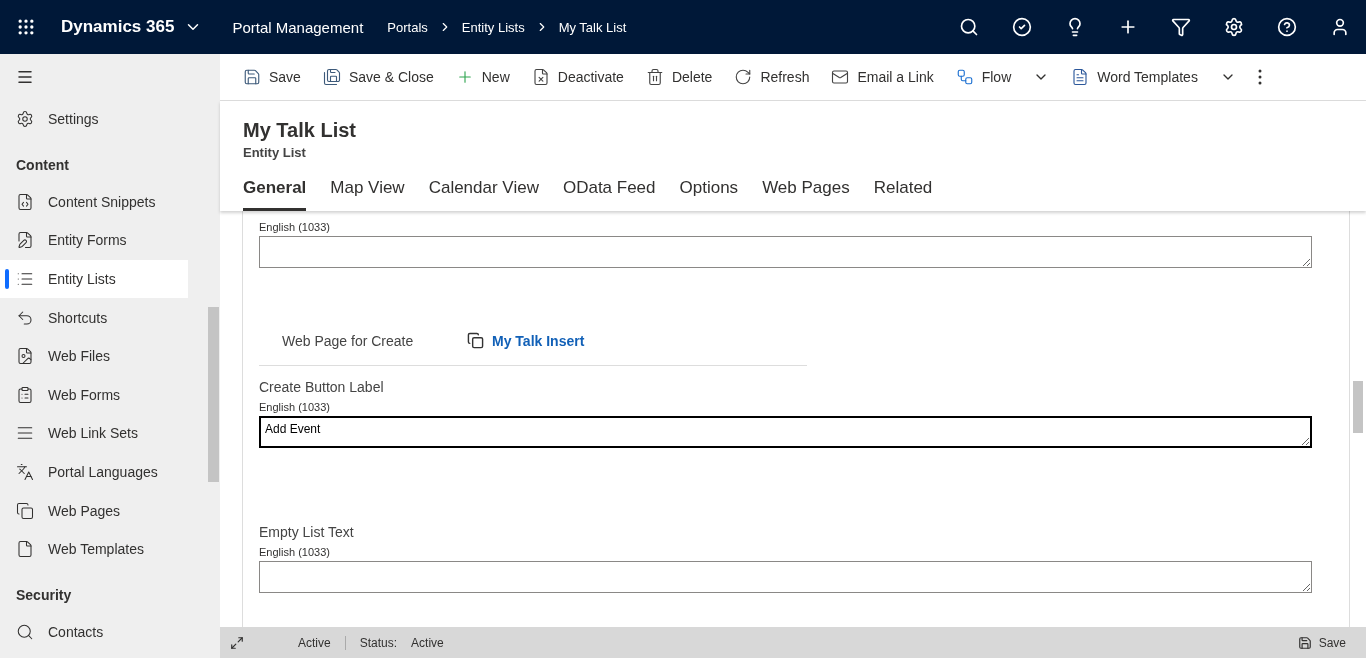 The height and width of the screenshot is (658, 1366). What do you see at coordinates (964, 77) in the screenshot?
I see `flow-icon` at bounding box center [964, 77].